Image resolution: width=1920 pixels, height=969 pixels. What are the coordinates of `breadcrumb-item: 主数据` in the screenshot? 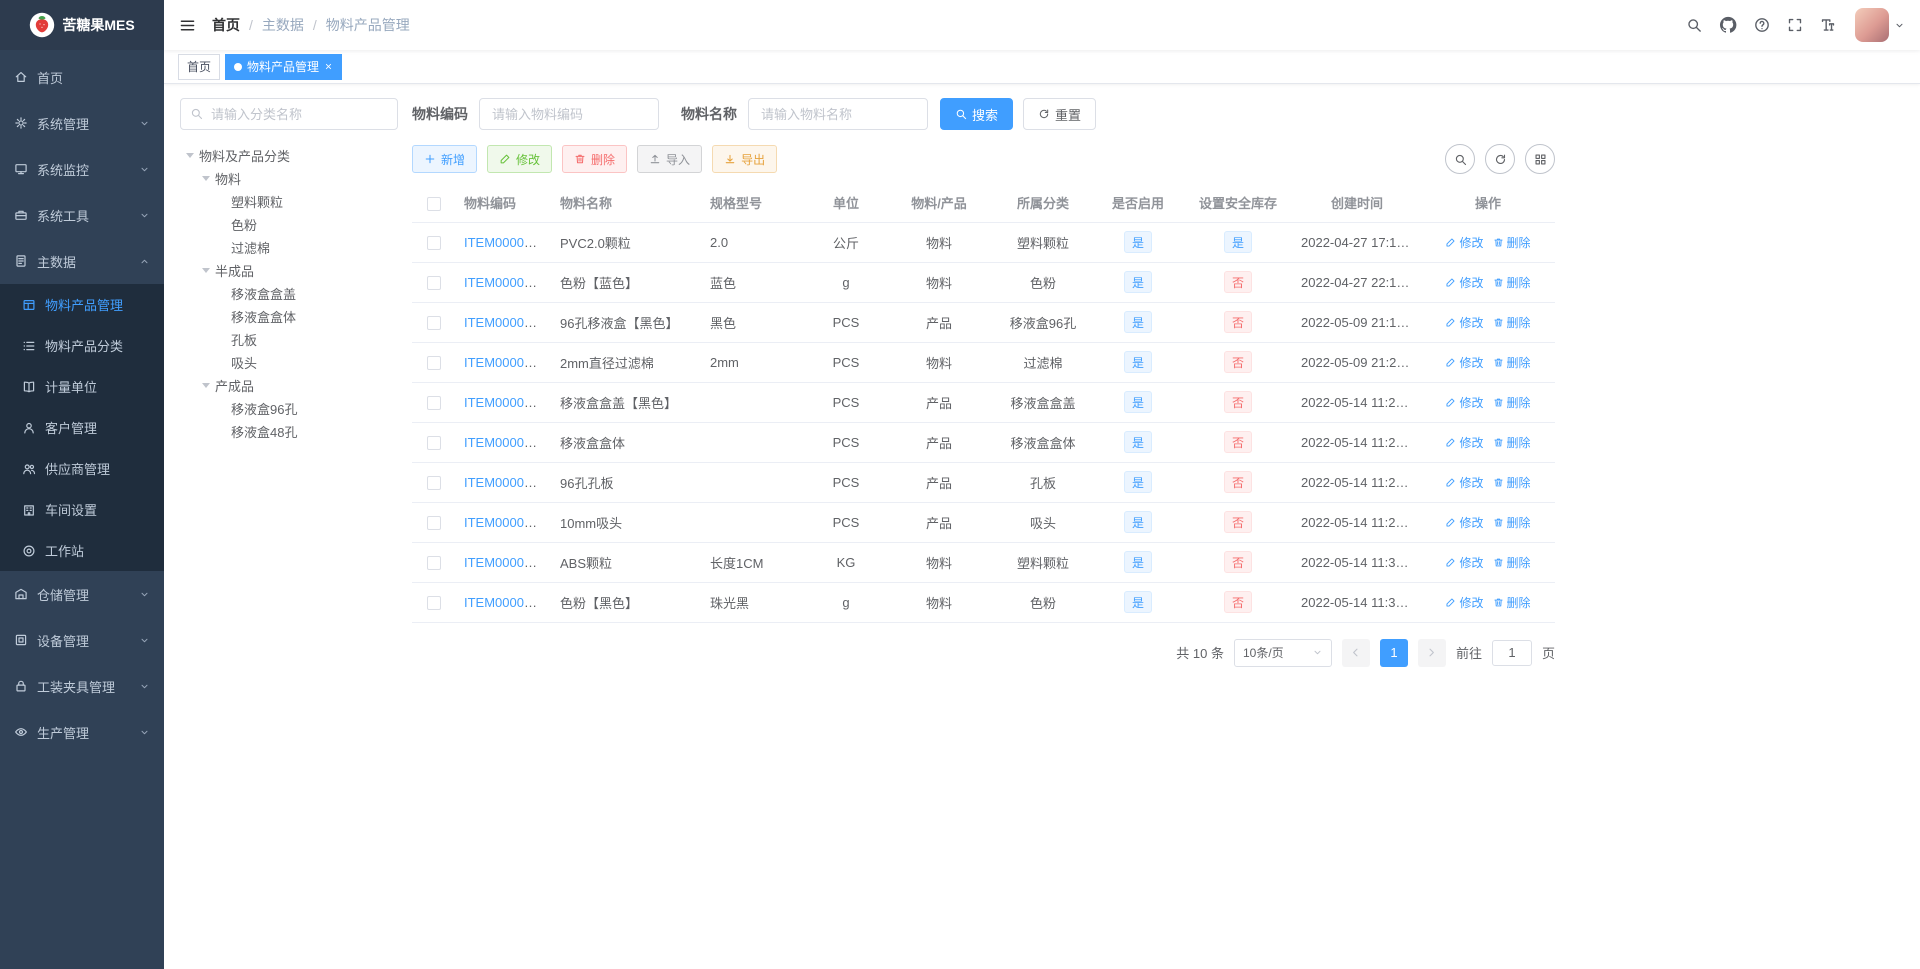 It's located at (283, 25).